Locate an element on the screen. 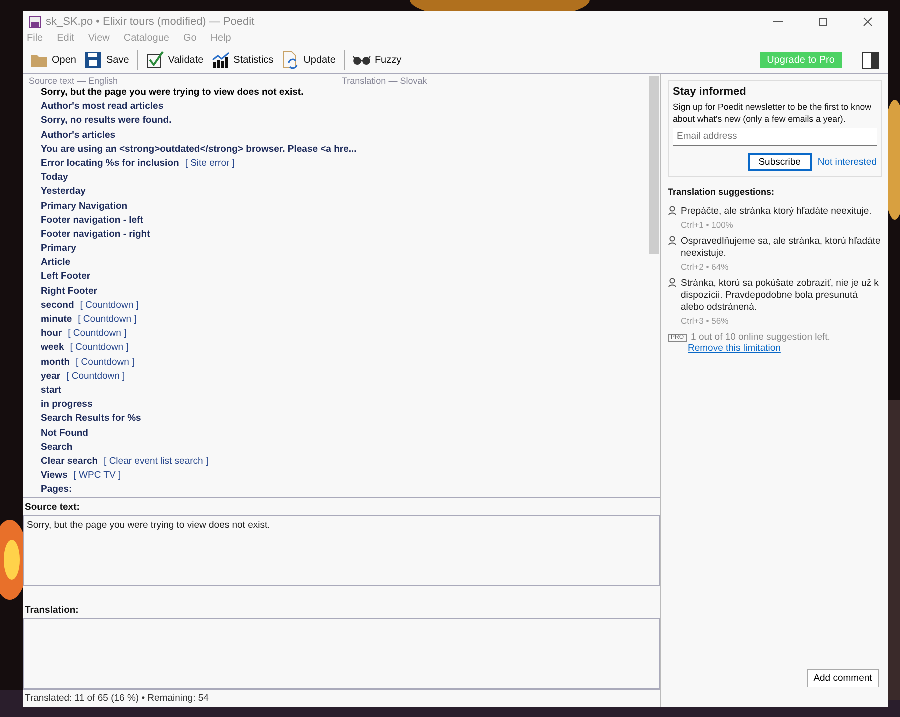 This screenshot has height=717, width=900. source-string: Pages: is located at coordinates (56, 490).